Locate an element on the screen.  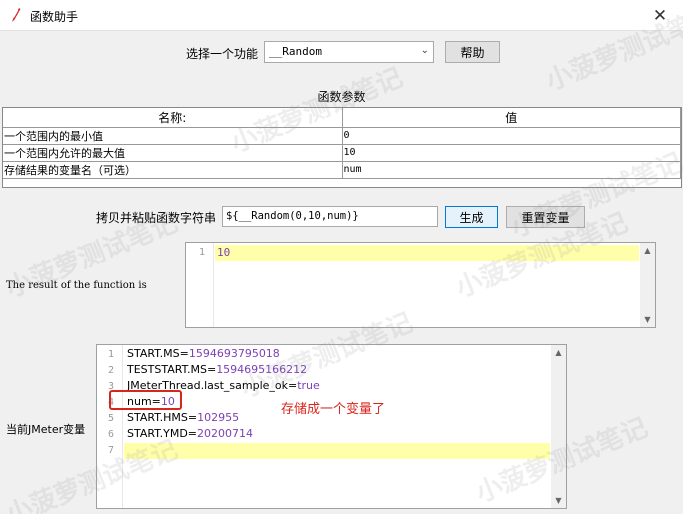
function-select: __Random ⌄ is located at coordinates (349, 52).